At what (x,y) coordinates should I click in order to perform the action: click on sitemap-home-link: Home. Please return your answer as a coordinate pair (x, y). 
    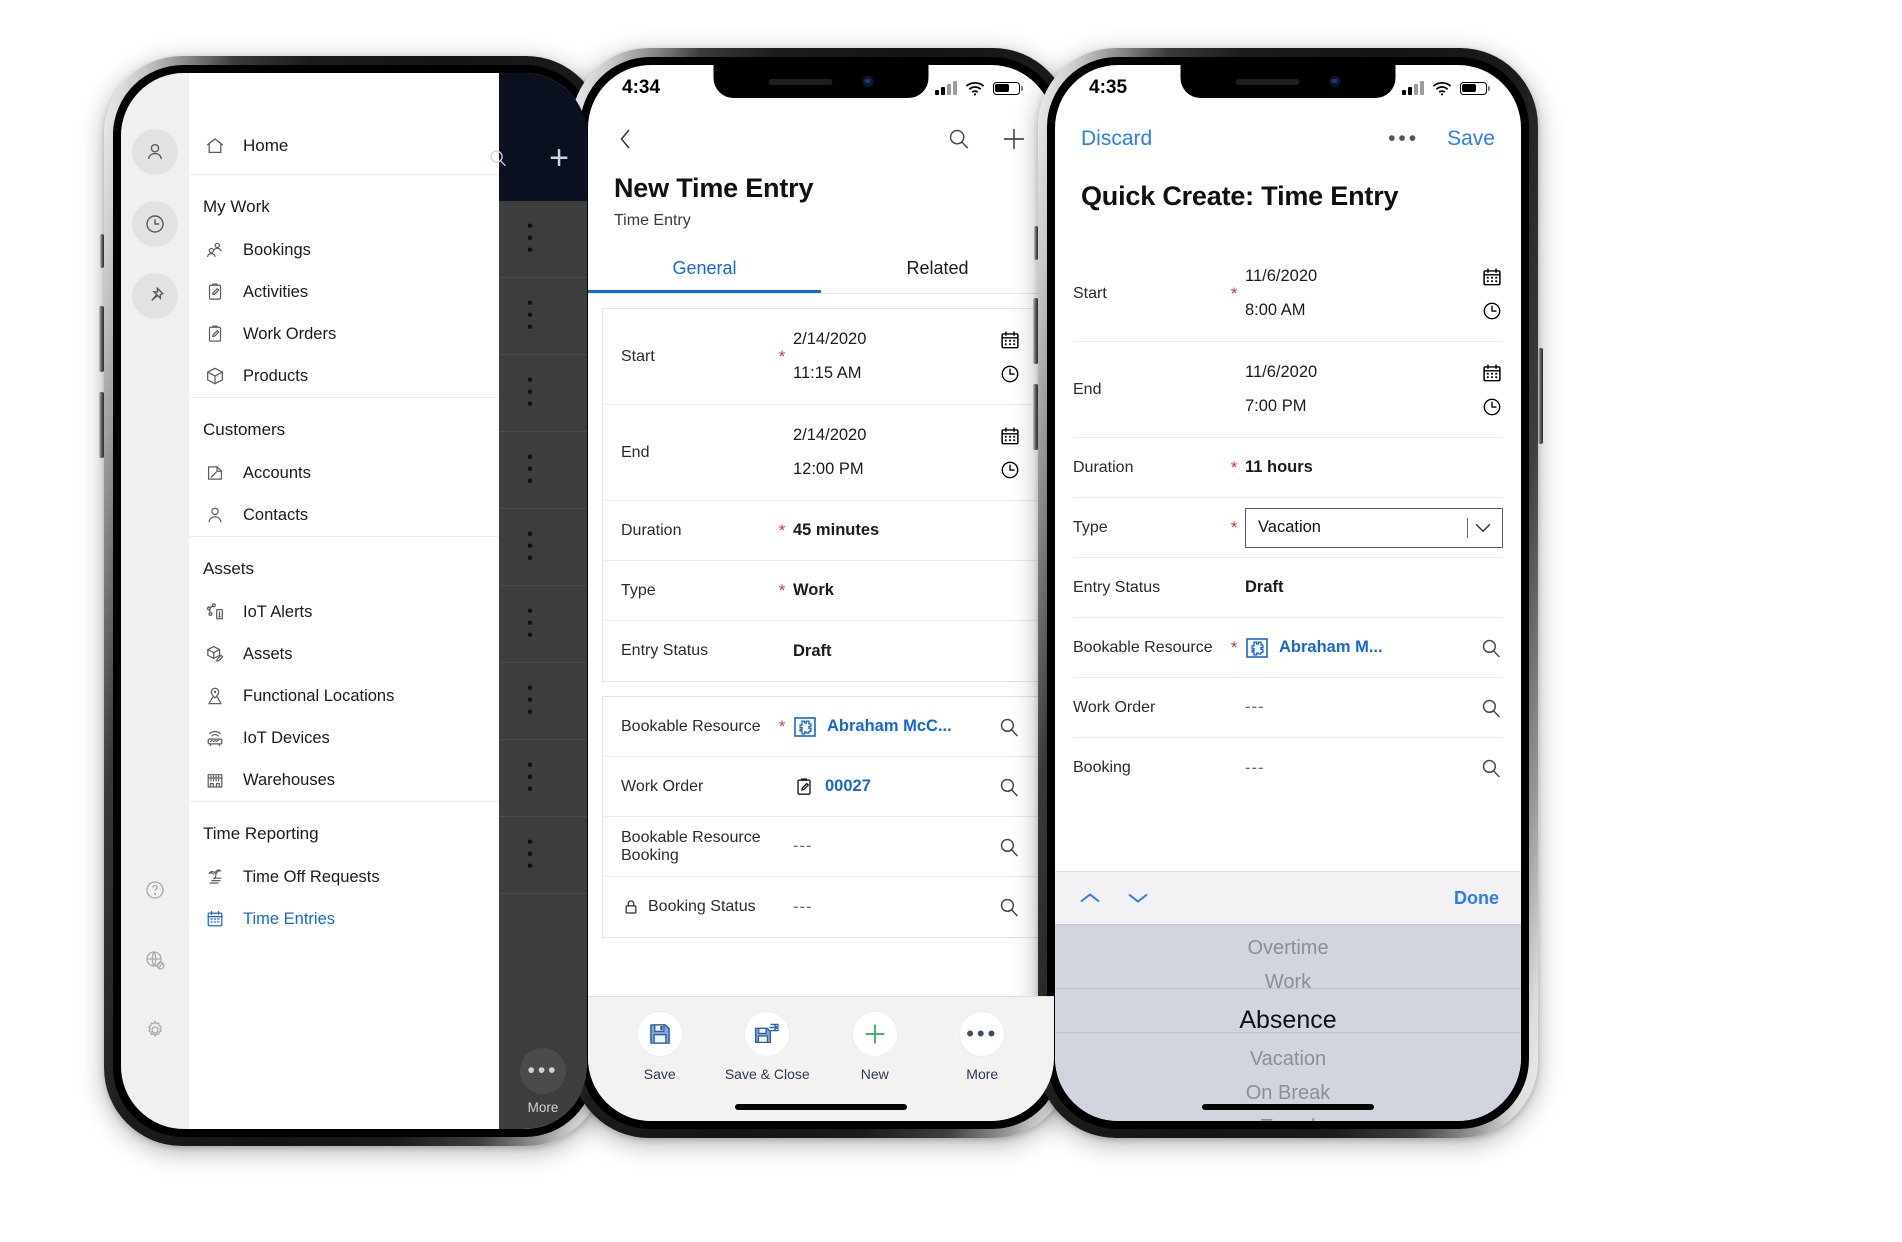
    Looking at the image, I should click on (245, 146).